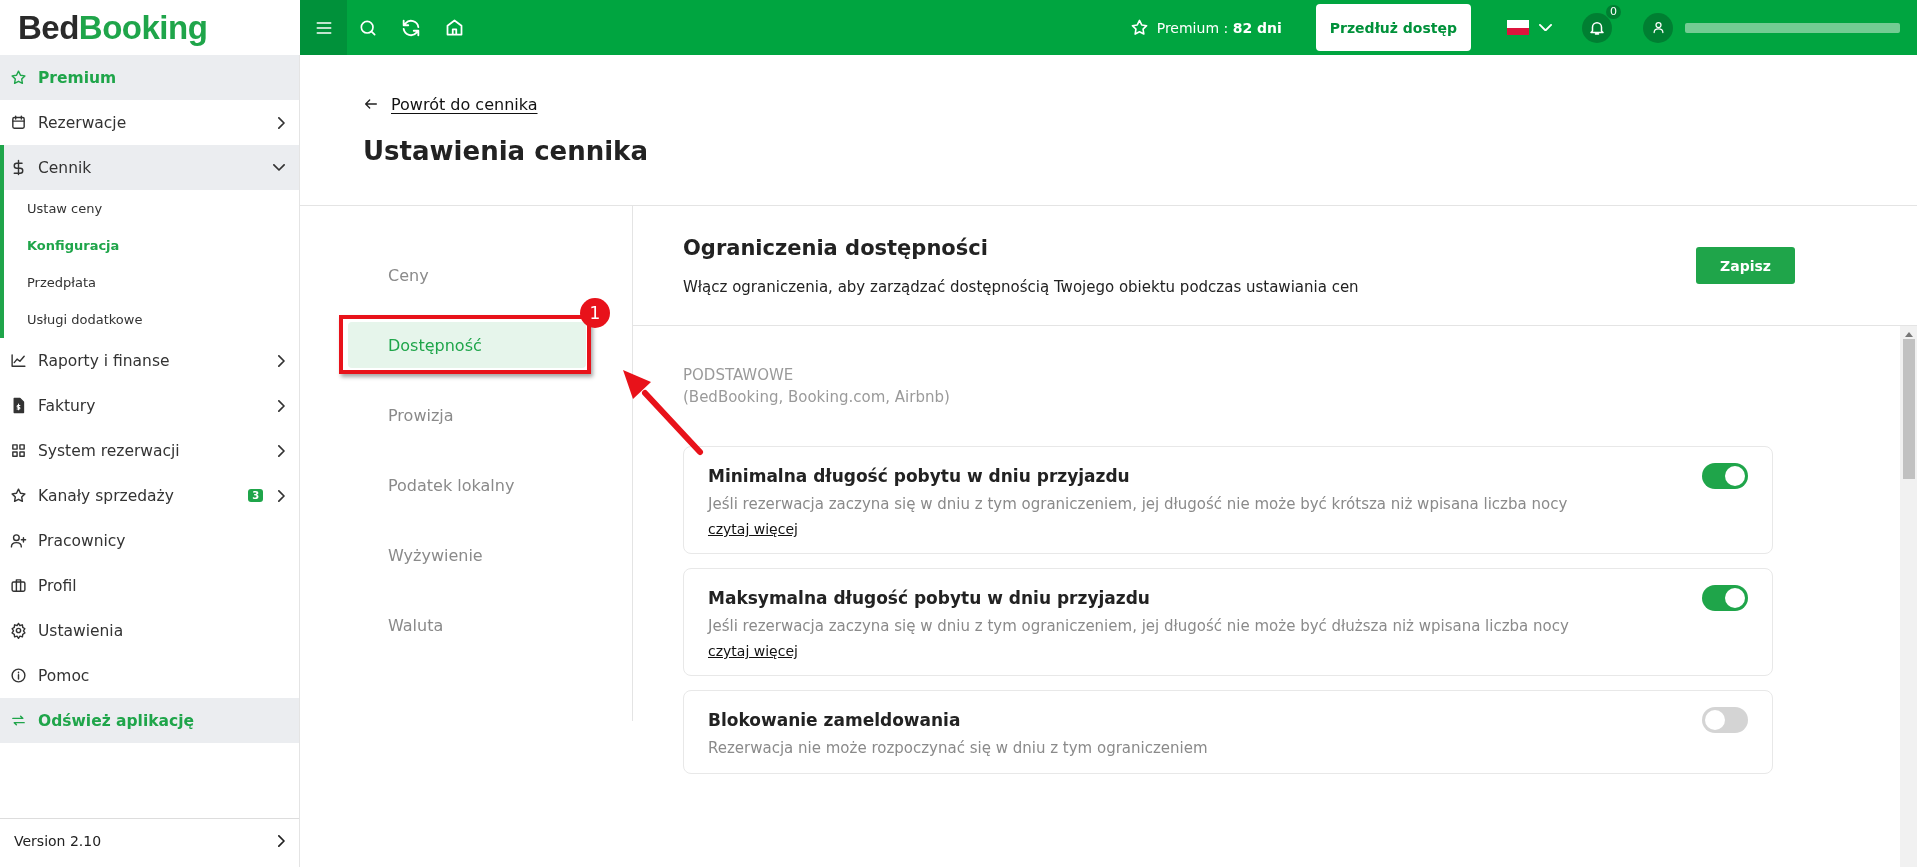 This screenshot has height=867, width=1917. I want to click on logo: BedBooking, so click(150, 27).